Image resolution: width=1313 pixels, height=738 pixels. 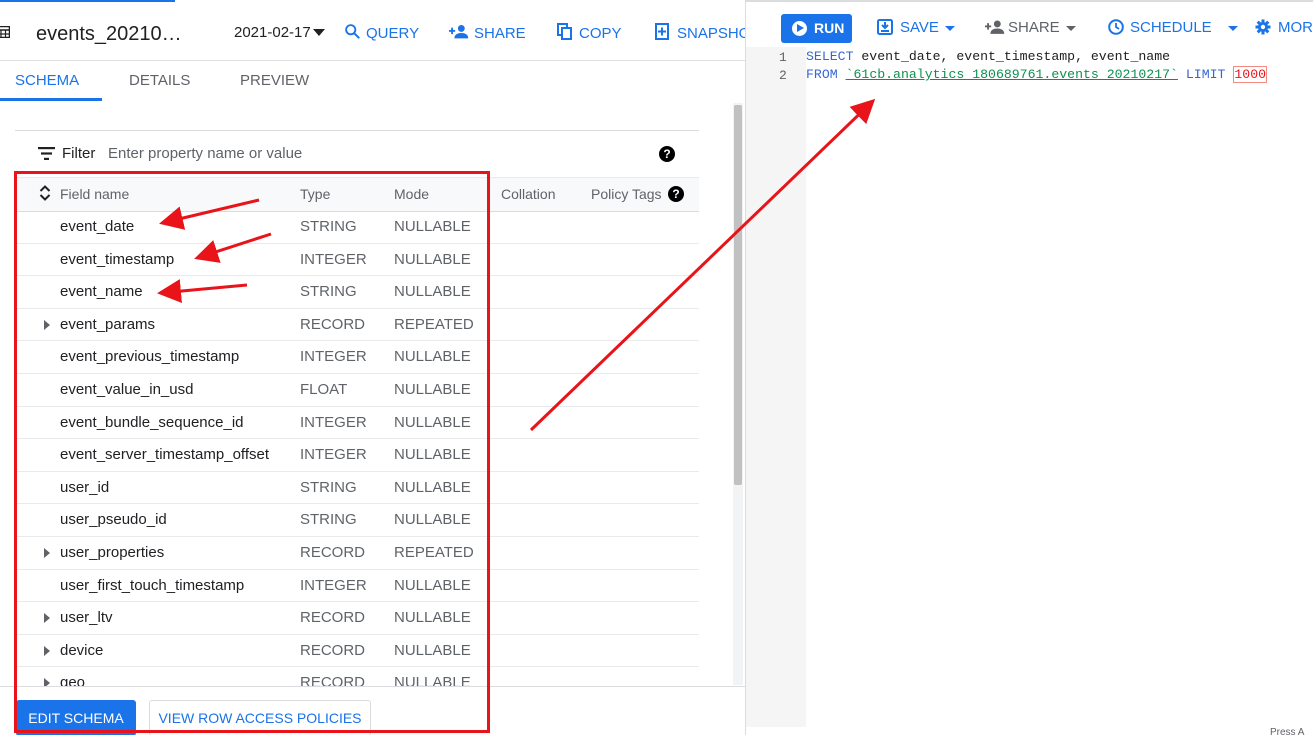 I want to click on column-field-name: Field name, so click(x=94, y=194).